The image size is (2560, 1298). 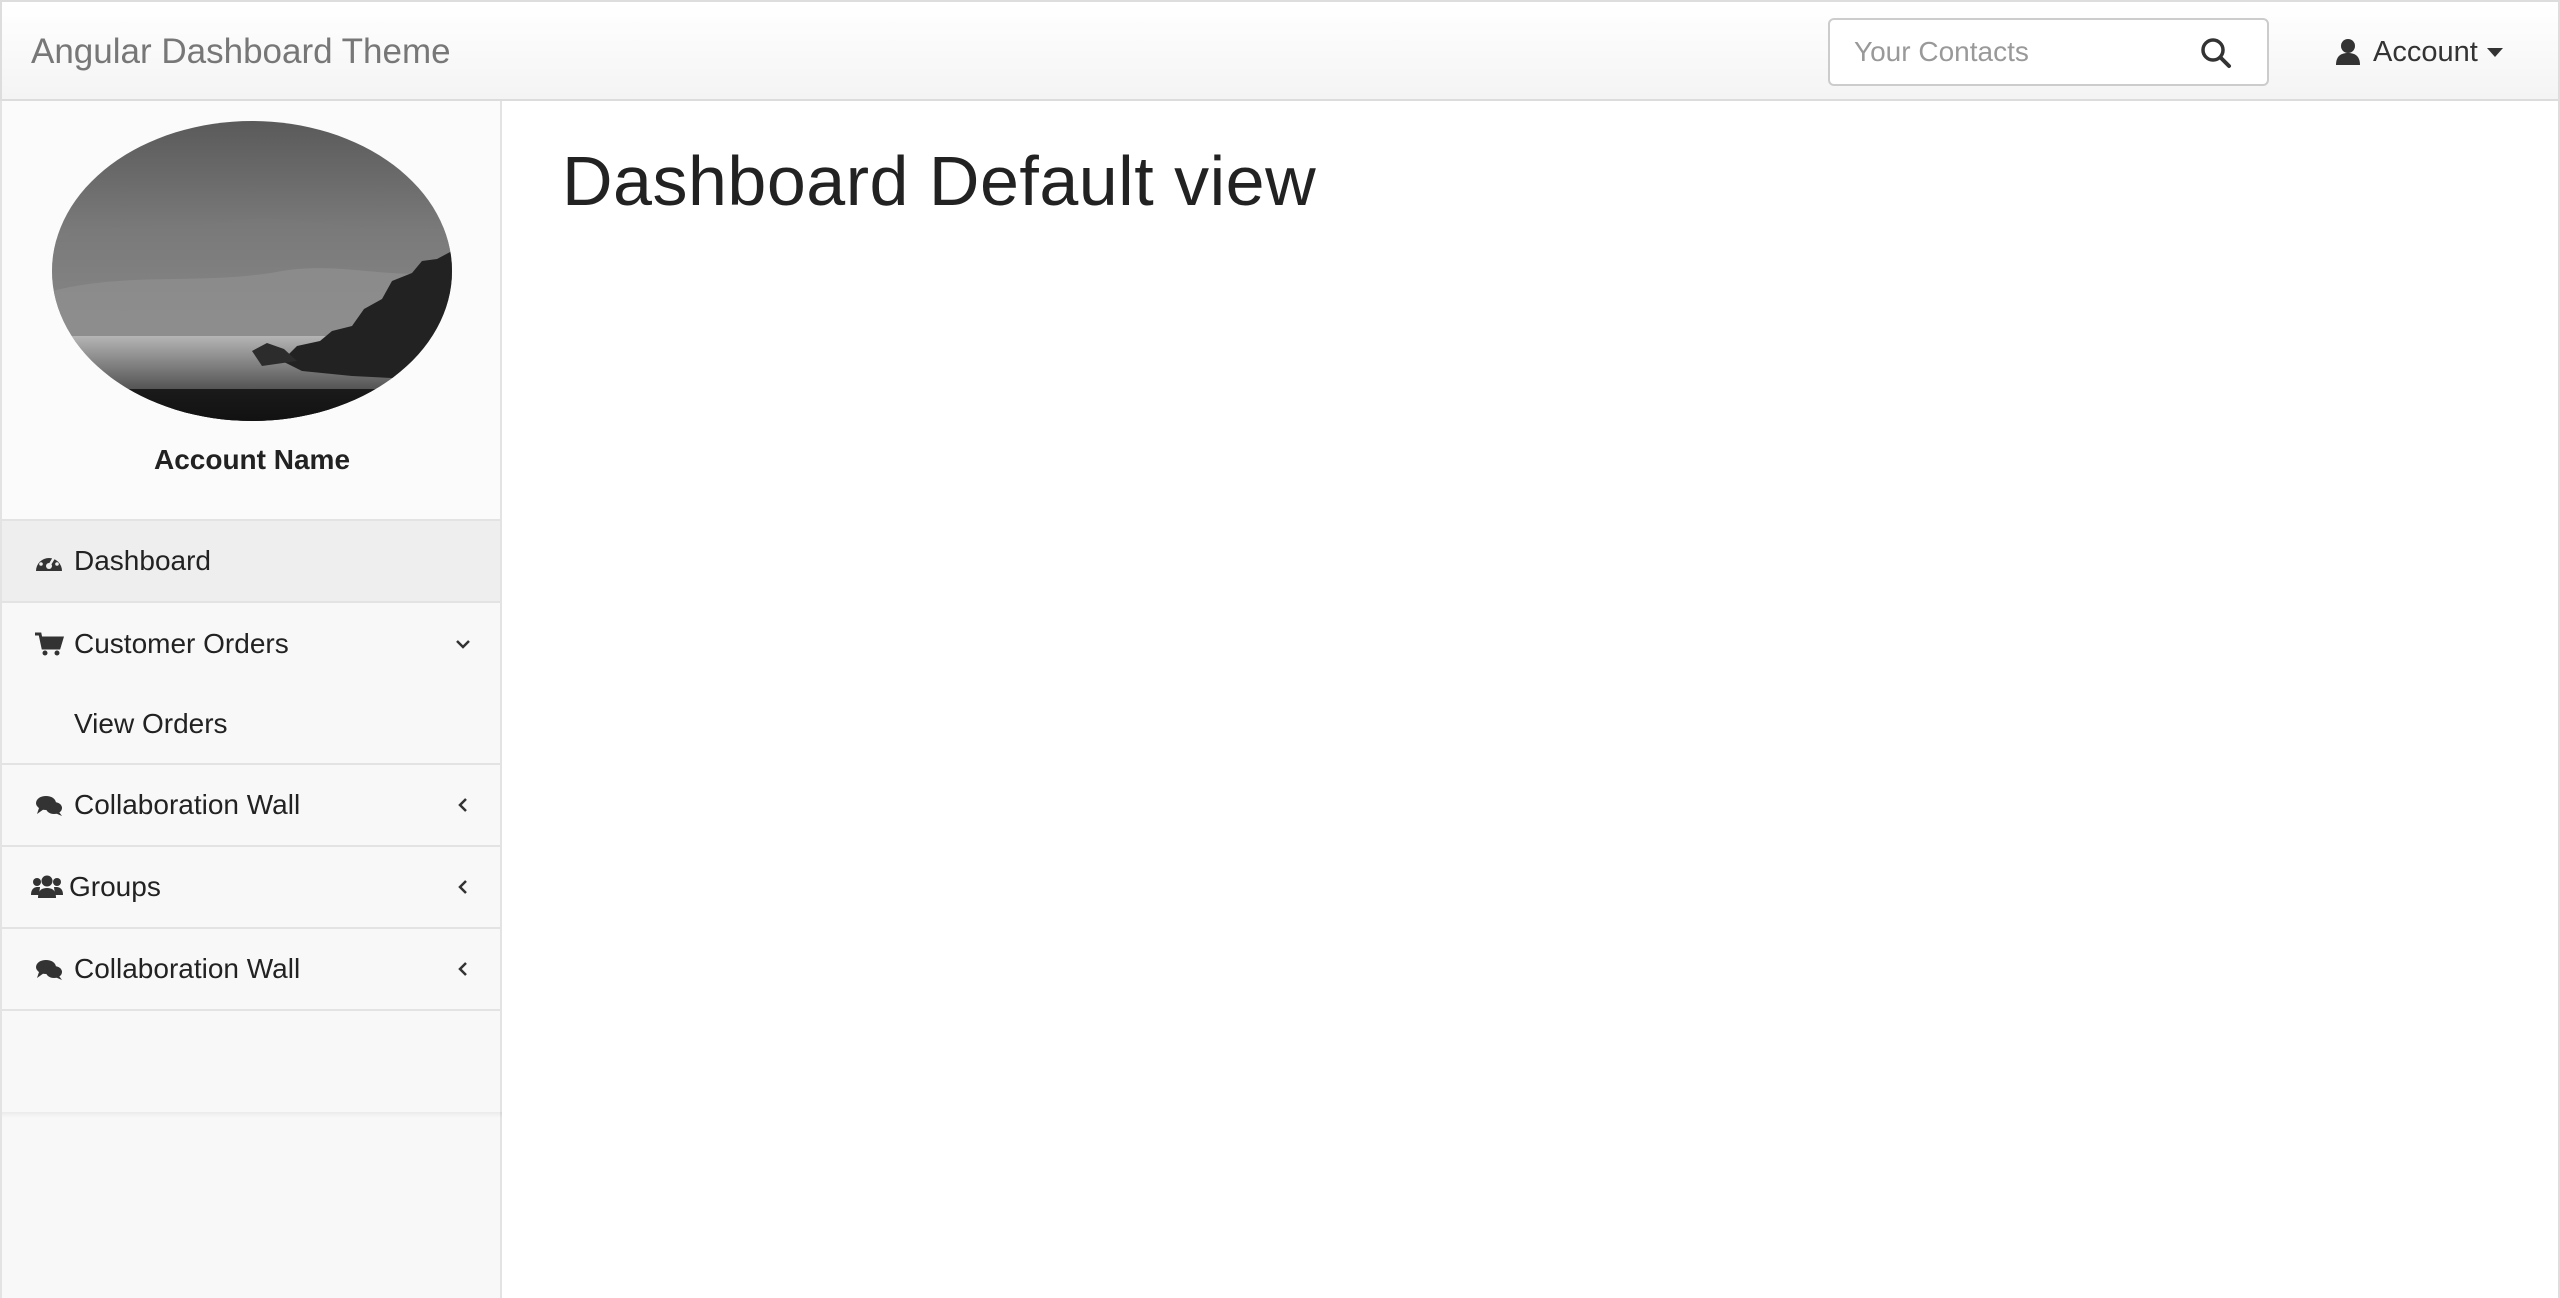 I want to click on sidebar-item-collaboration-wall: Collaboration Wall, so click(x=251, y=806).